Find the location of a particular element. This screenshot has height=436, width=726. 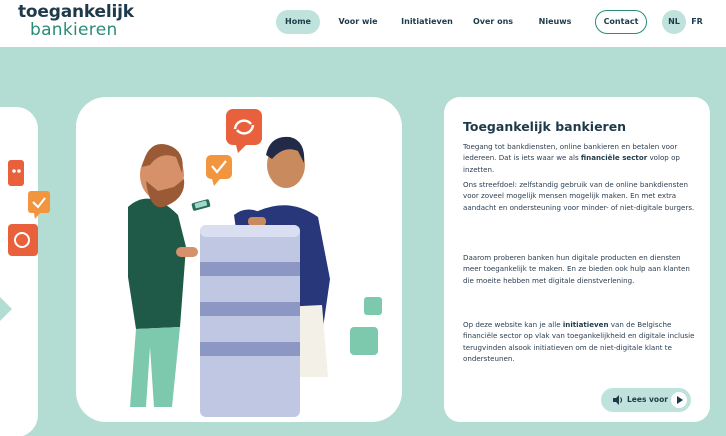

contact-button: Contact is located at coordinates (621, 22).